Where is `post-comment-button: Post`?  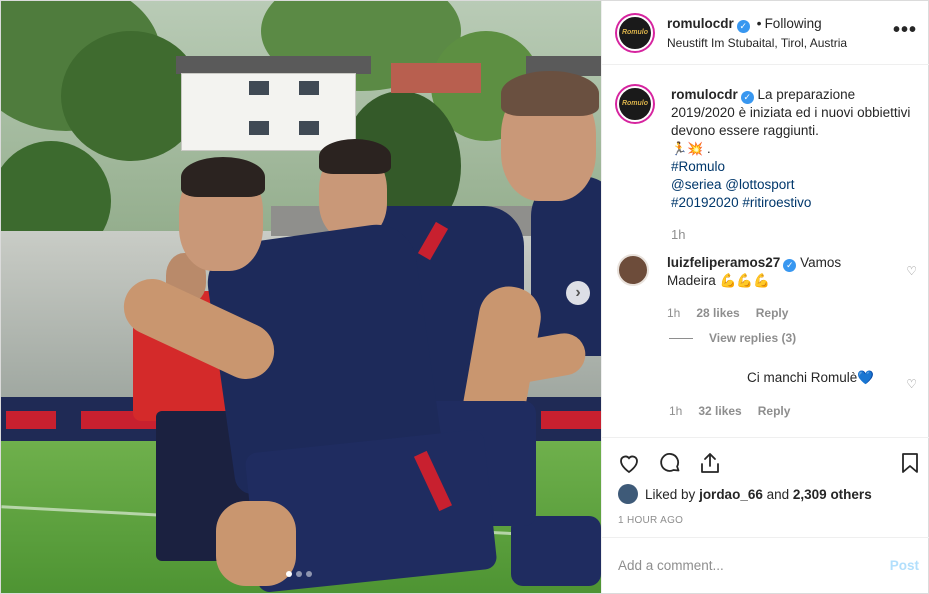 post-comment-button: Post is located at coordinates (904, 565).